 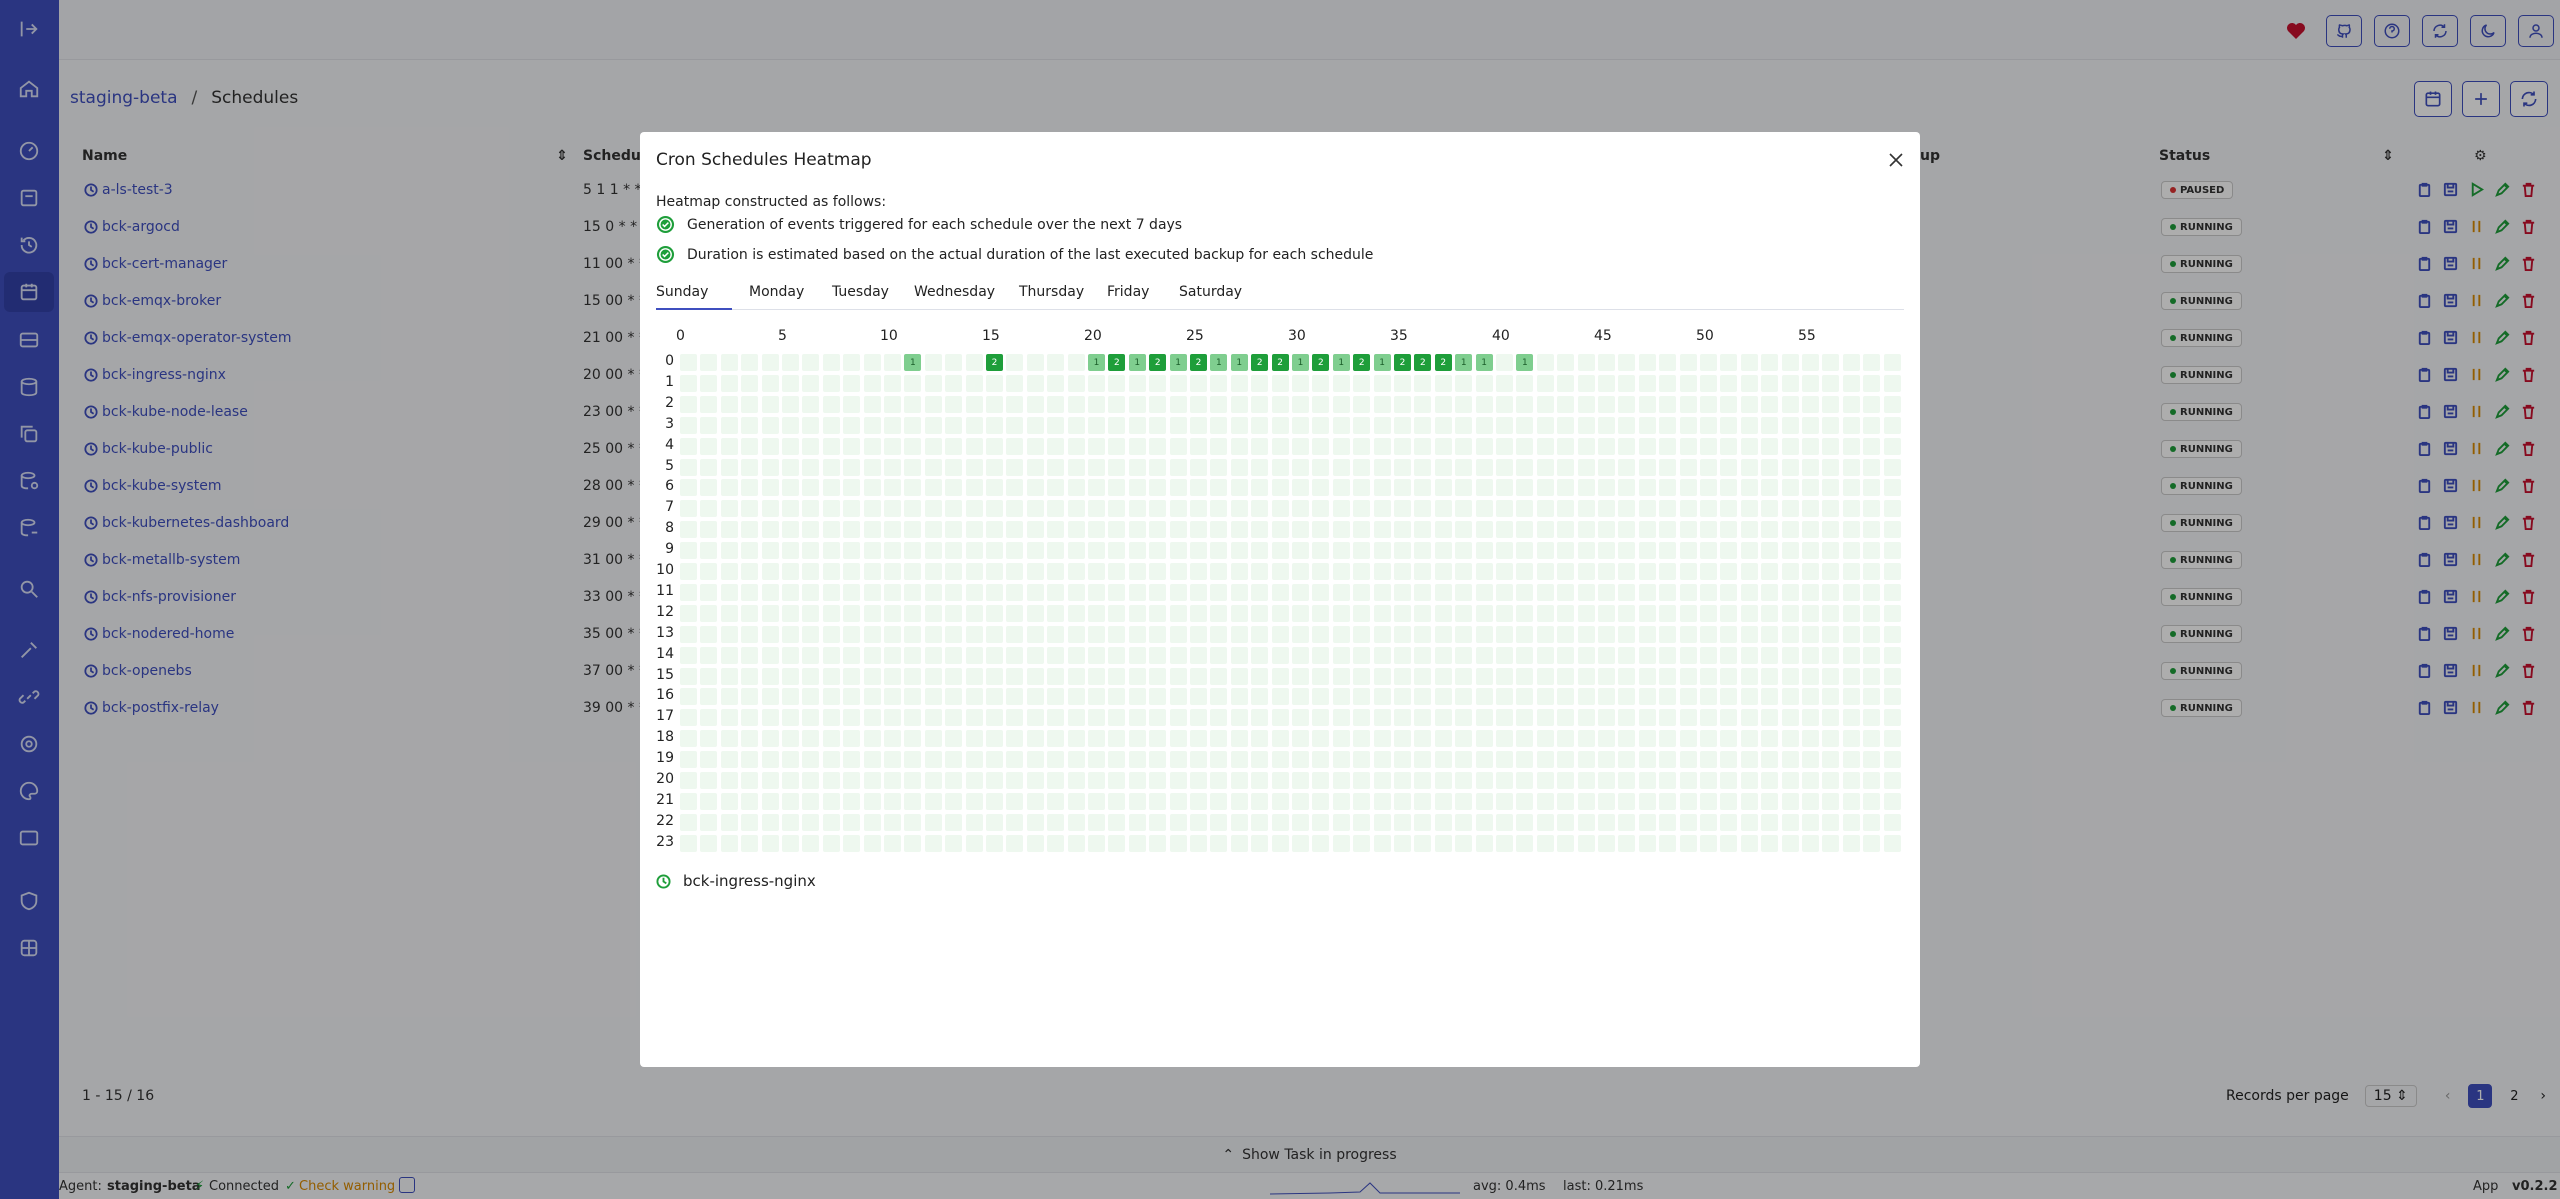 I want to click on tab-friday: Friday, so click(x=1128, y=294).